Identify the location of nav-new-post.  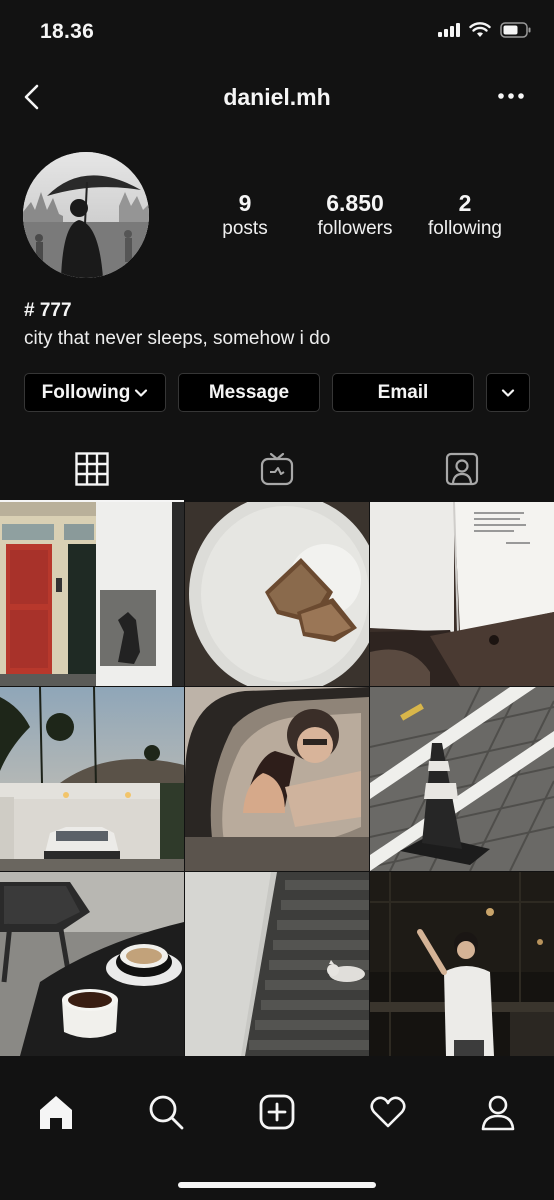
(277, 1114).